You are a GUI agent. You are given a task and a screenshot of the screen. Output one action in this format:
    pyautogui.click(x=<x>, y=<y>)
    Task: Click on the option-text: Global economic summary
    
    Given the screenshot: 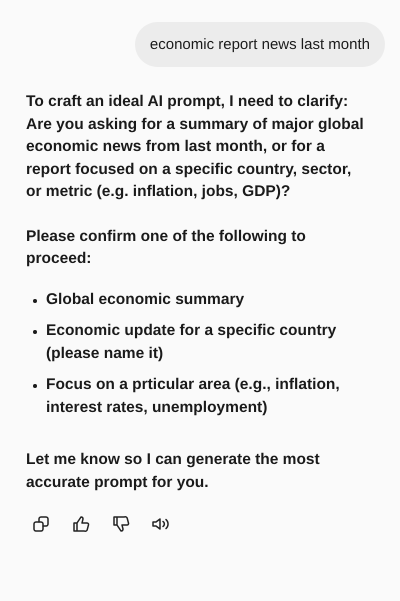 What is the action you would take?
    pyautogui.click(x=146, y=300)
    